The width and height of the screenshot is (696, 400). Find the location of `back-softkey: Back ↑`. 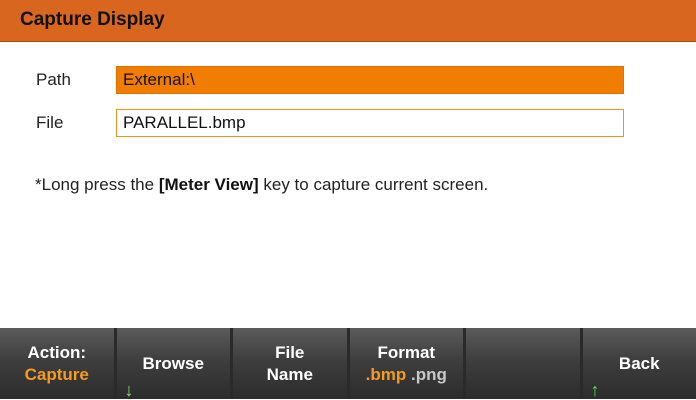

back-softkey: Back ↑ is located at coordinates (639, 363).